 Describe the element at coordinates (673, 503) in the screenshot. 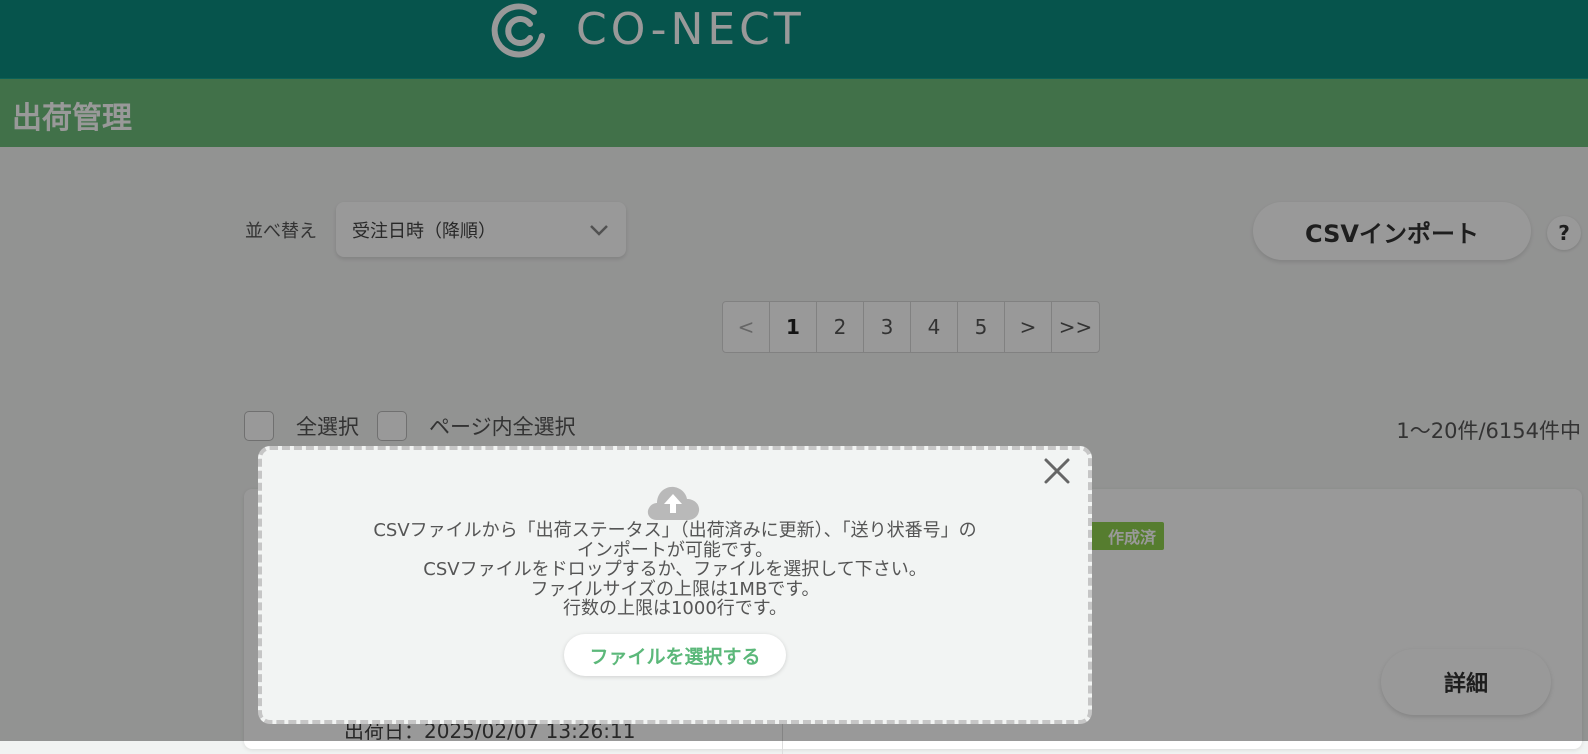

I see `cloud-upload-icon` at that location.